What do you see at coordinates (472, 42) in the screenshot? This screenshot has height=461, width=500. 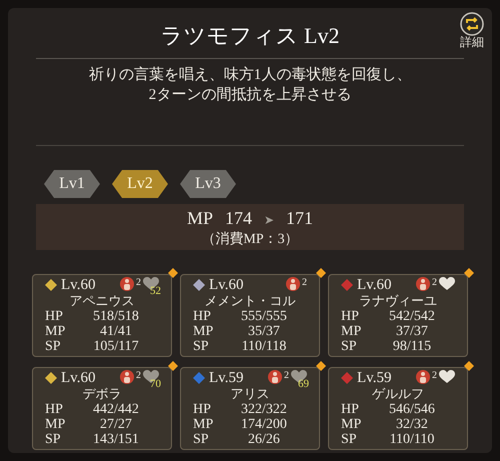 I see `detail-label: 詳細` at bounding box center [472, 42].